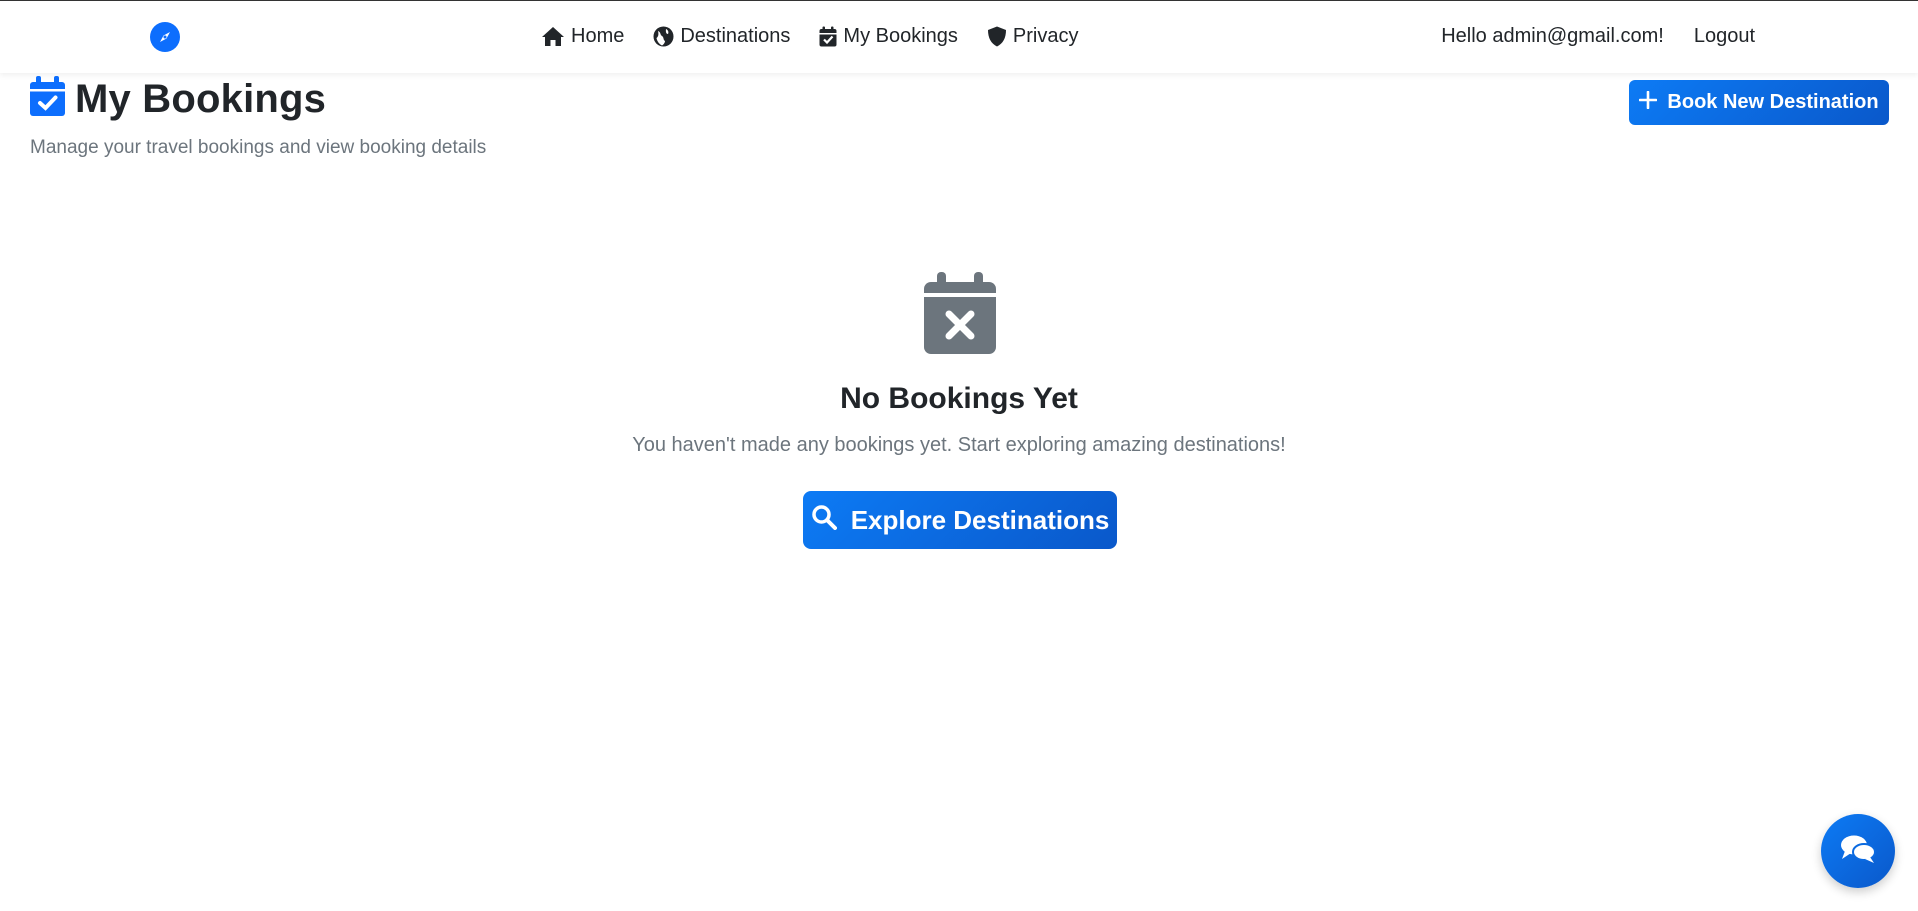  I want to click on nav-link-destinations: Destinations, so click(721, 36).